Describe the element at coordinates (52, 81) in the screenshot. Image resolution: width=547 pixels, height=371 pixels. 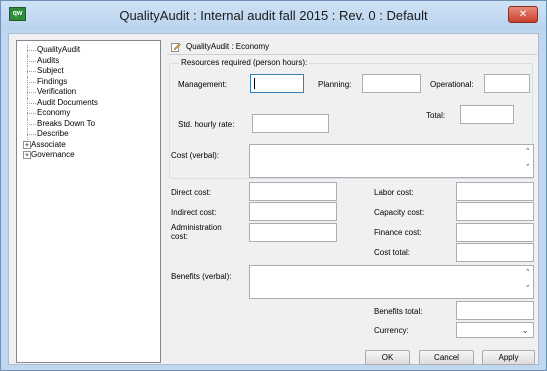
I see `tree-item-label: Findings` at that location.